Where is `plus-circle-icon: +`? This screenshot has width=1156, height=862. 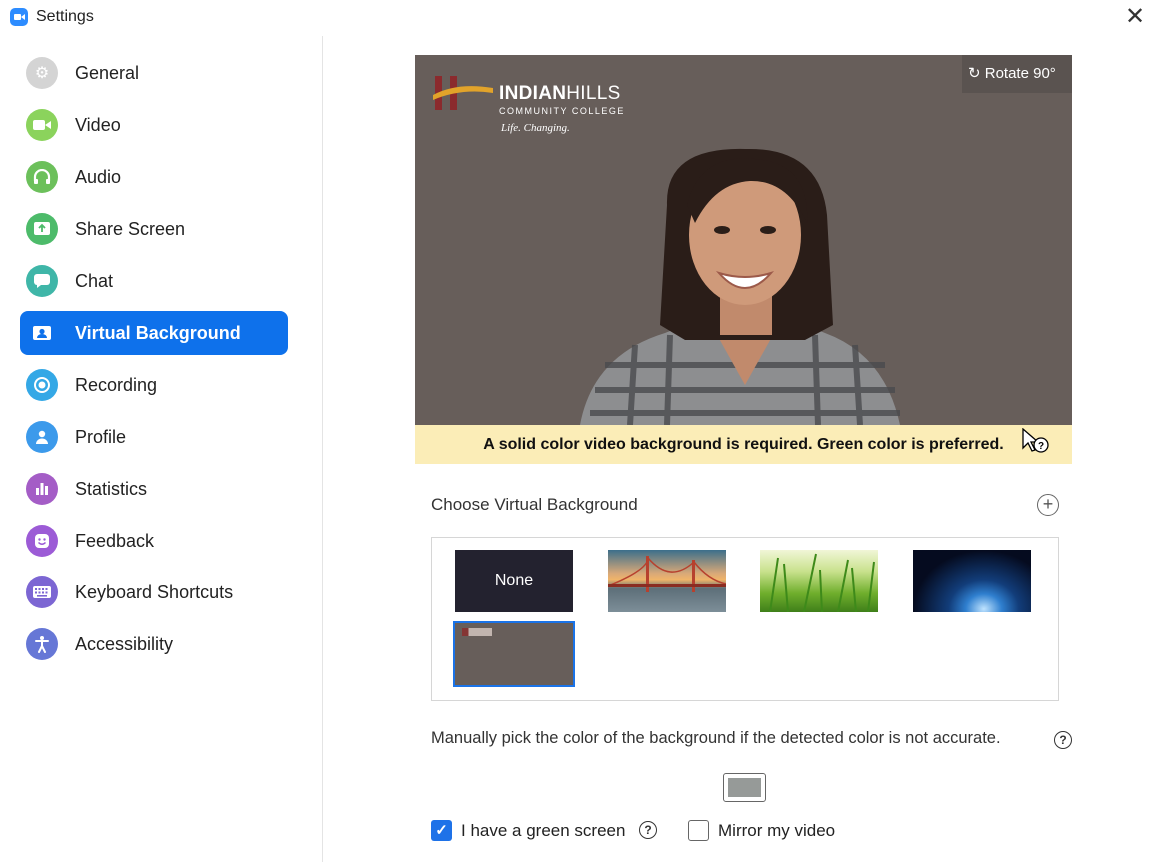 plus-circle-icon: + is located at coordinates (1048, 505).